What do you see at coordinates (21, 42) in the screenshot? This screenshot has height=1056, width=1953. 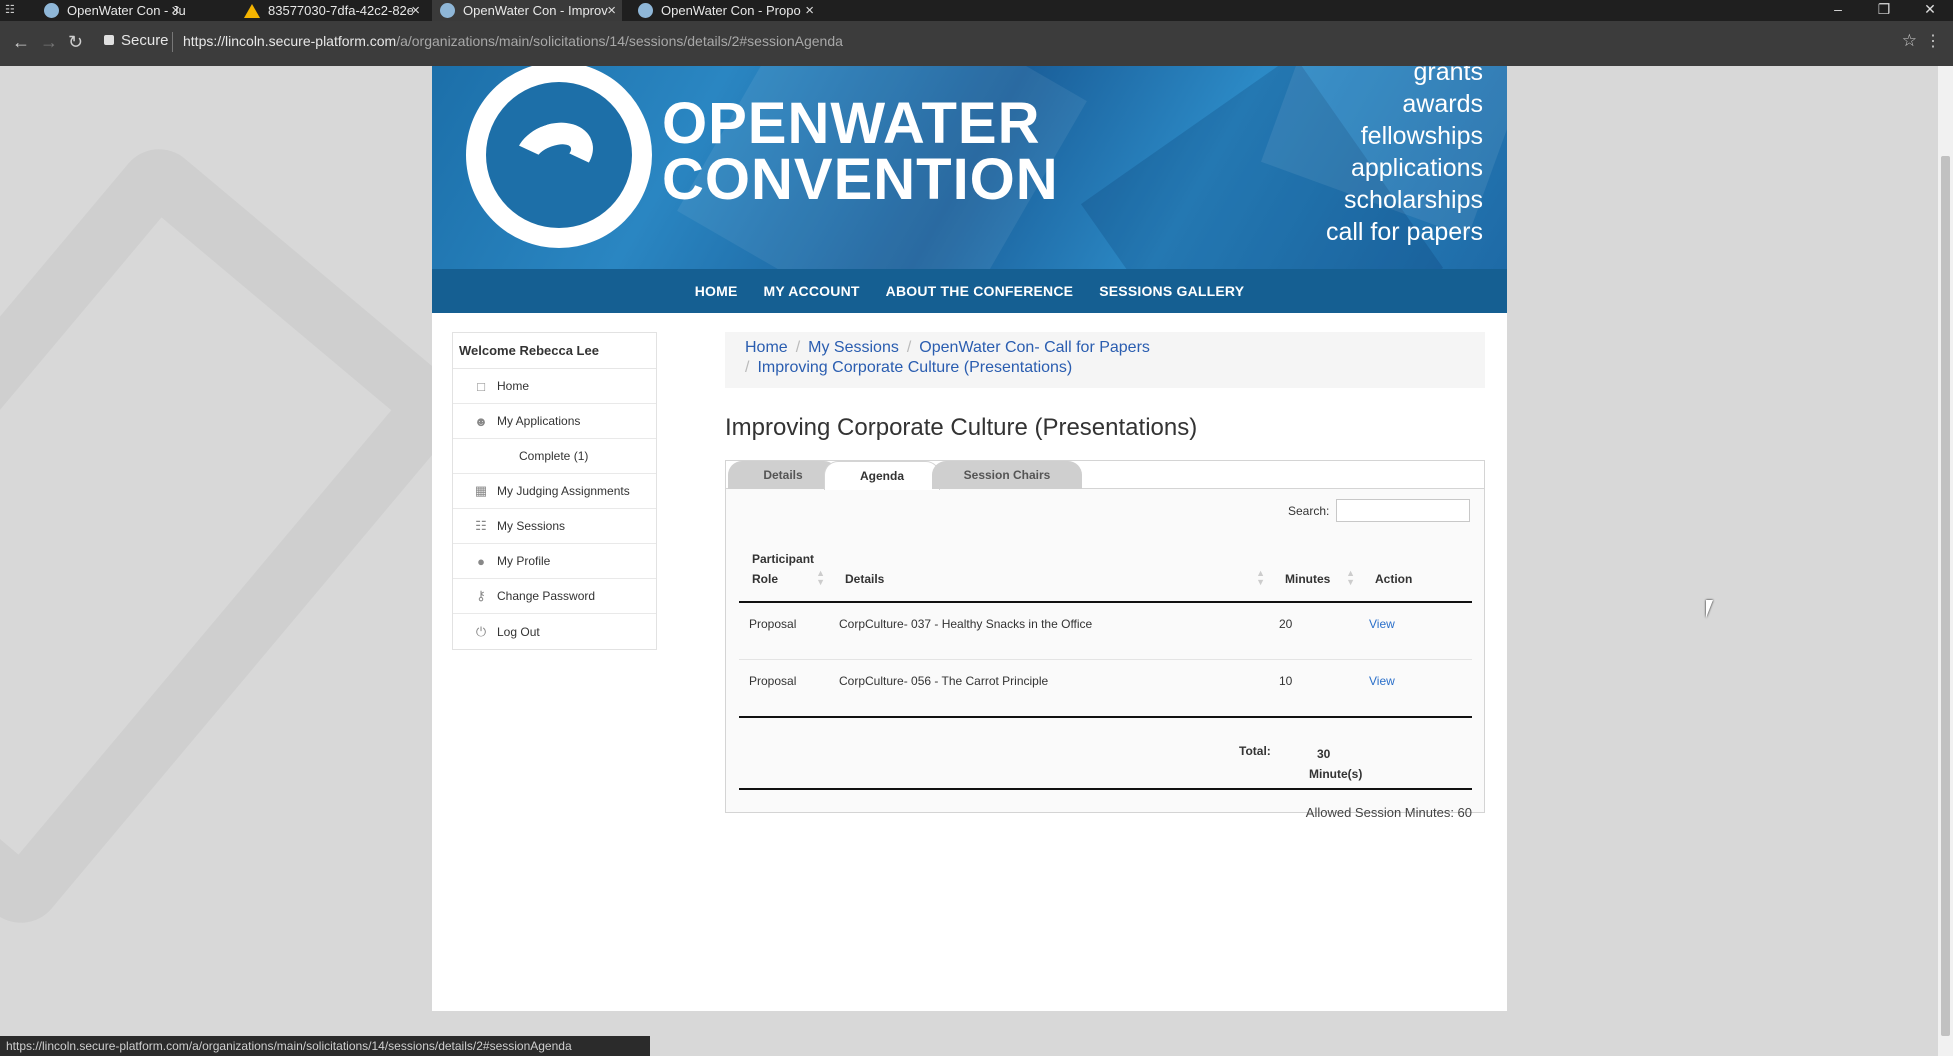 I see `back-icon: ←` at bounding box center [21, 42].